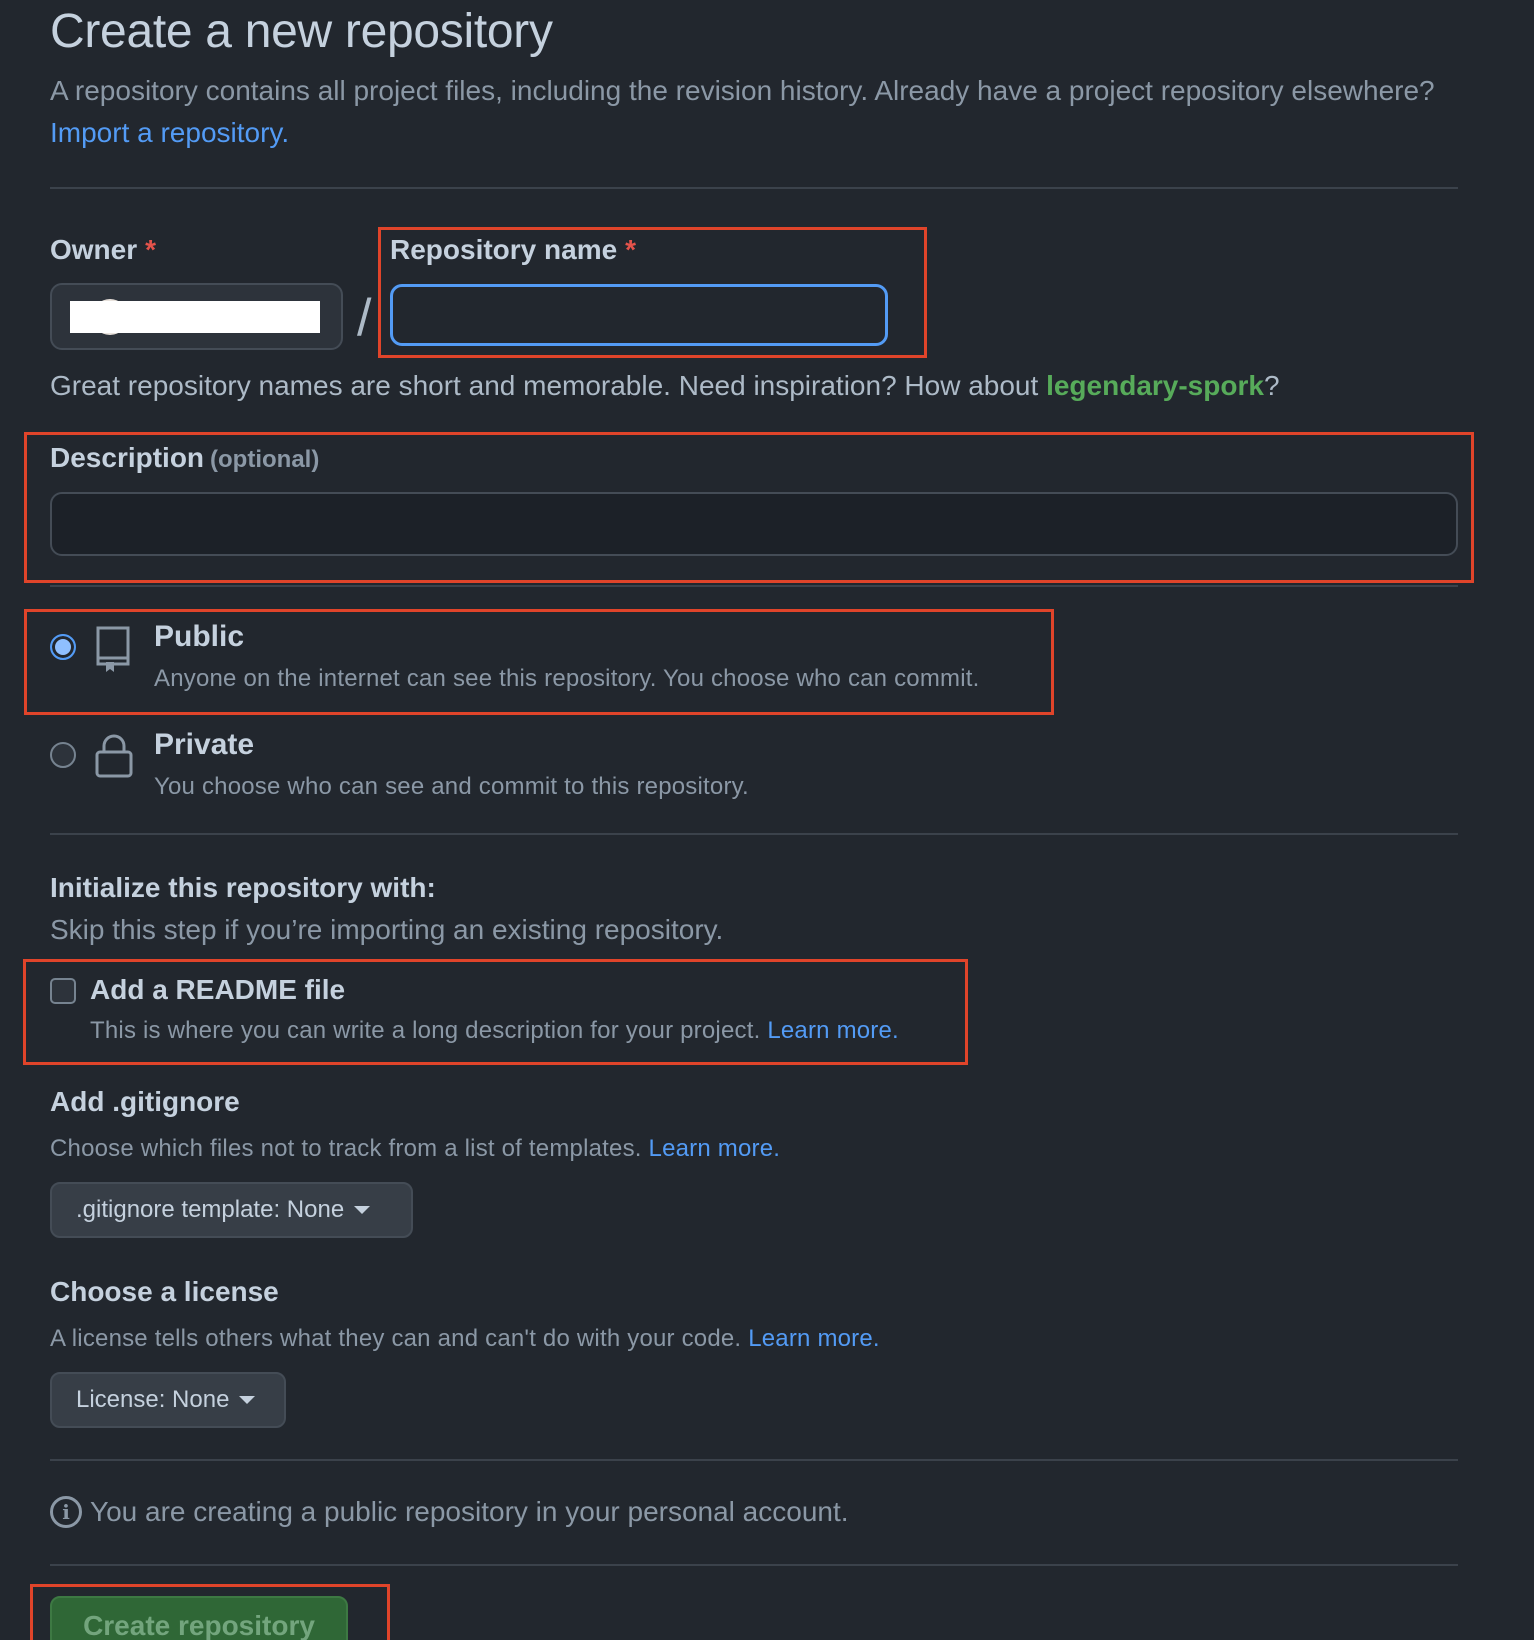  Describe the element at coordinates (1155, 385) in the screenshot. I see `name-suggestion: legendary-spork` at that location.